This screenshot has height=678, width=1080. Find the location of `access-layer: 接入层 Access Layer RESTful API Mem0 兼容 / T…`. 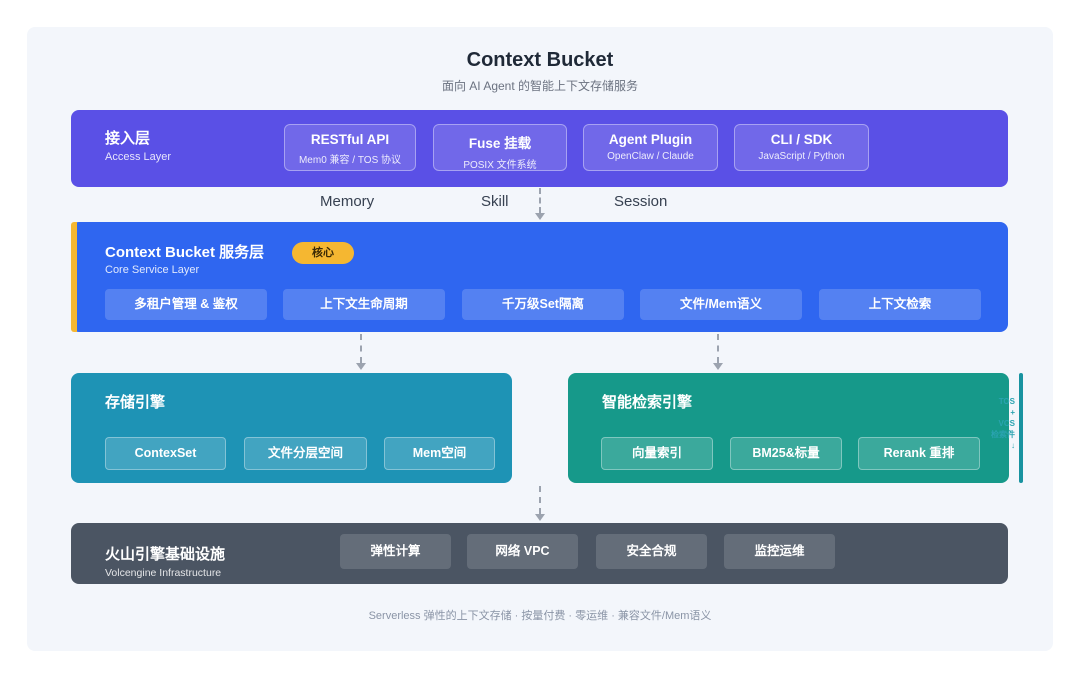

access-layer: 接入层 Access Layer RESTful API Mem0 兼容 / T… is located at coordinates (539, 148).